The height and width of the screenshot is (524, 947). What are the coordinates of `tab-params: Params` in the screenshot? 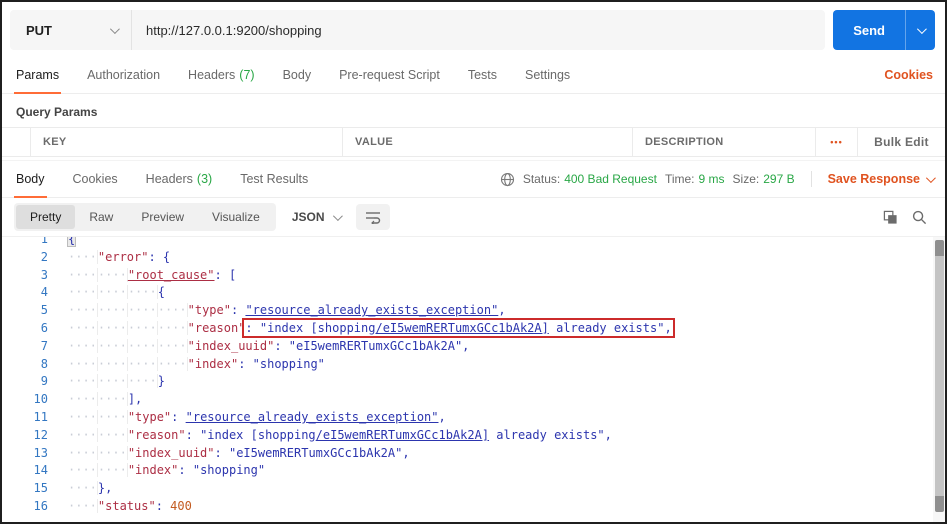 It's located at (38, 75).